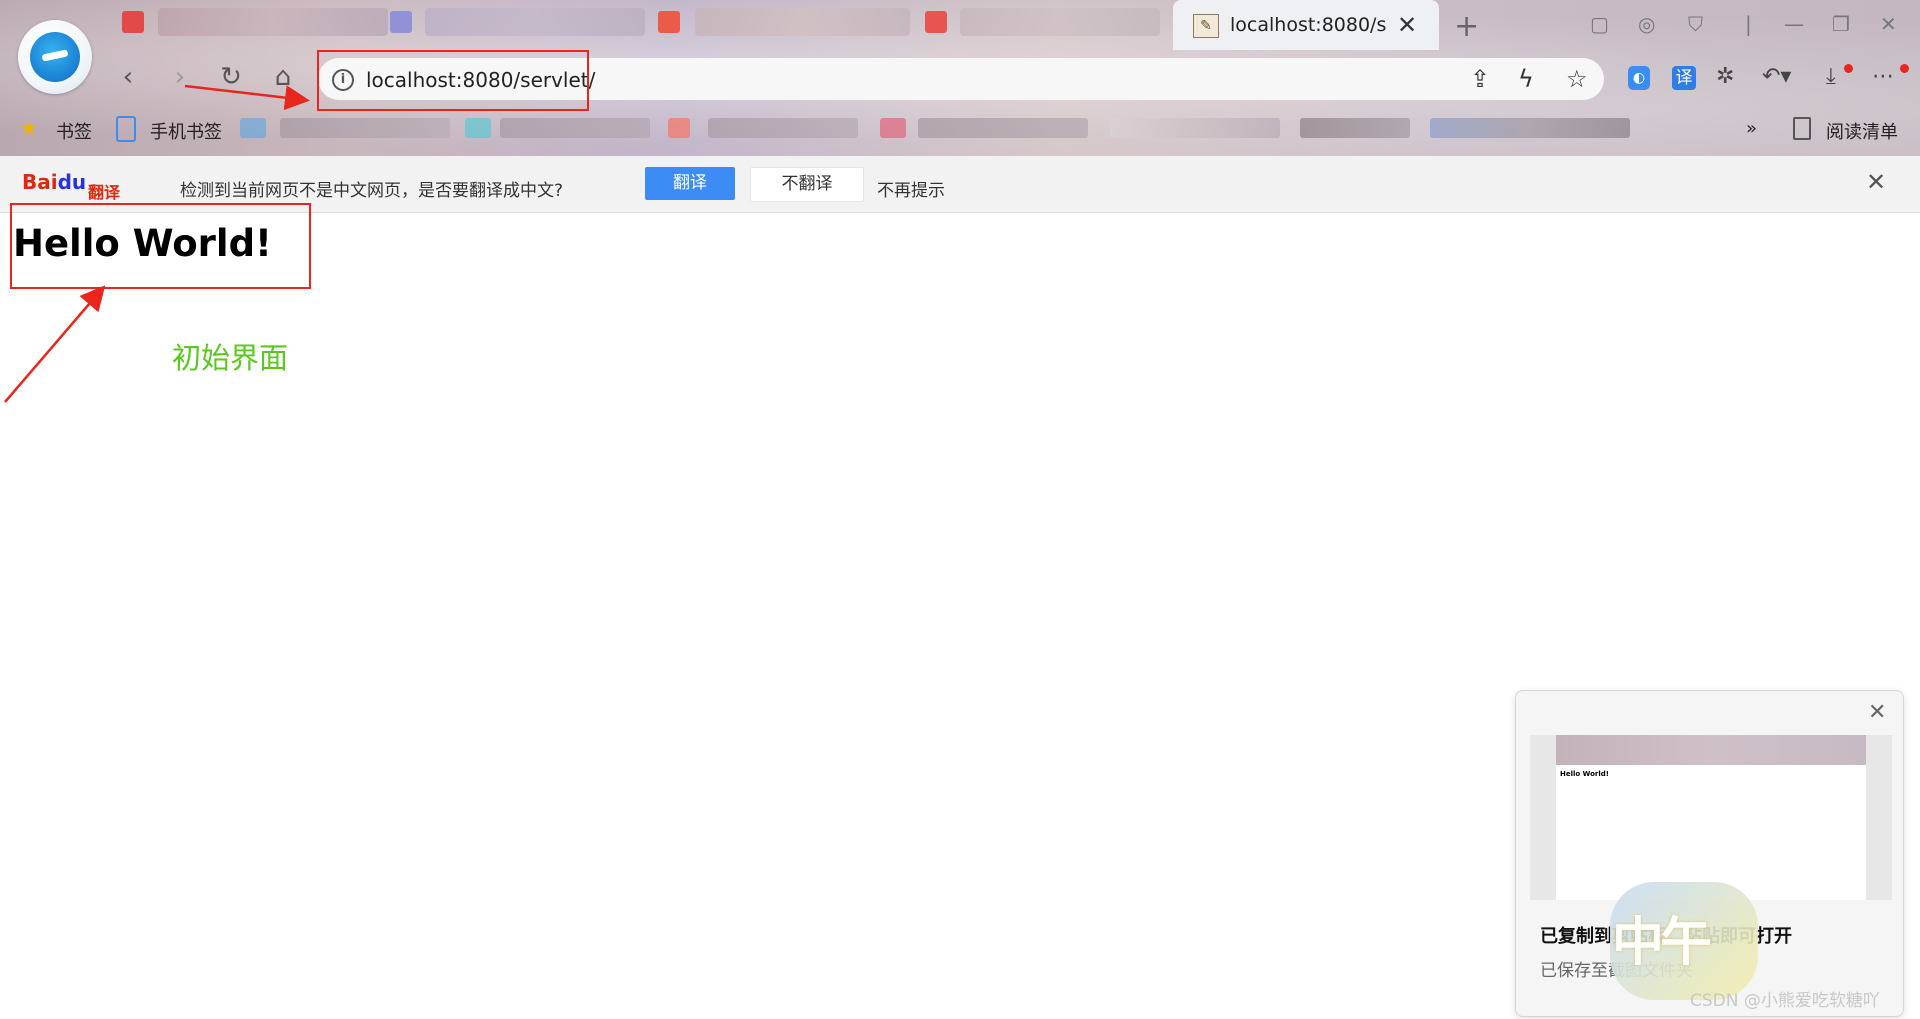 The image size is (1920, 1019). What do you see at coordinates (1584, 774) in the screenshot?
I see `thumbnail-heading: Hello World!` at bounding box center [1584, 774].